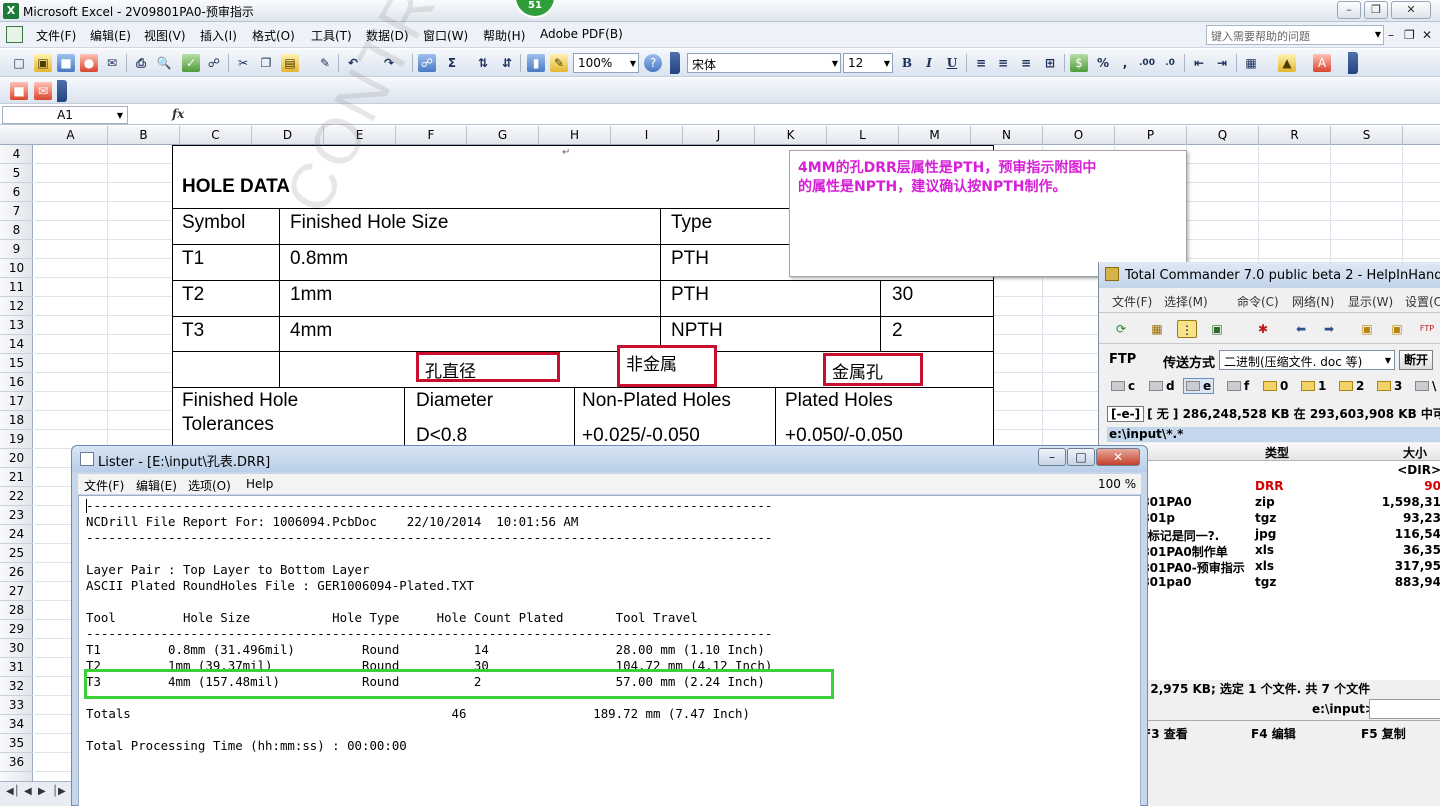  What do you see at coordinates (1422, 301) in the screenshot?
I see `tc-menu-config: 设置(O)` at bounding box center [1422, 301].